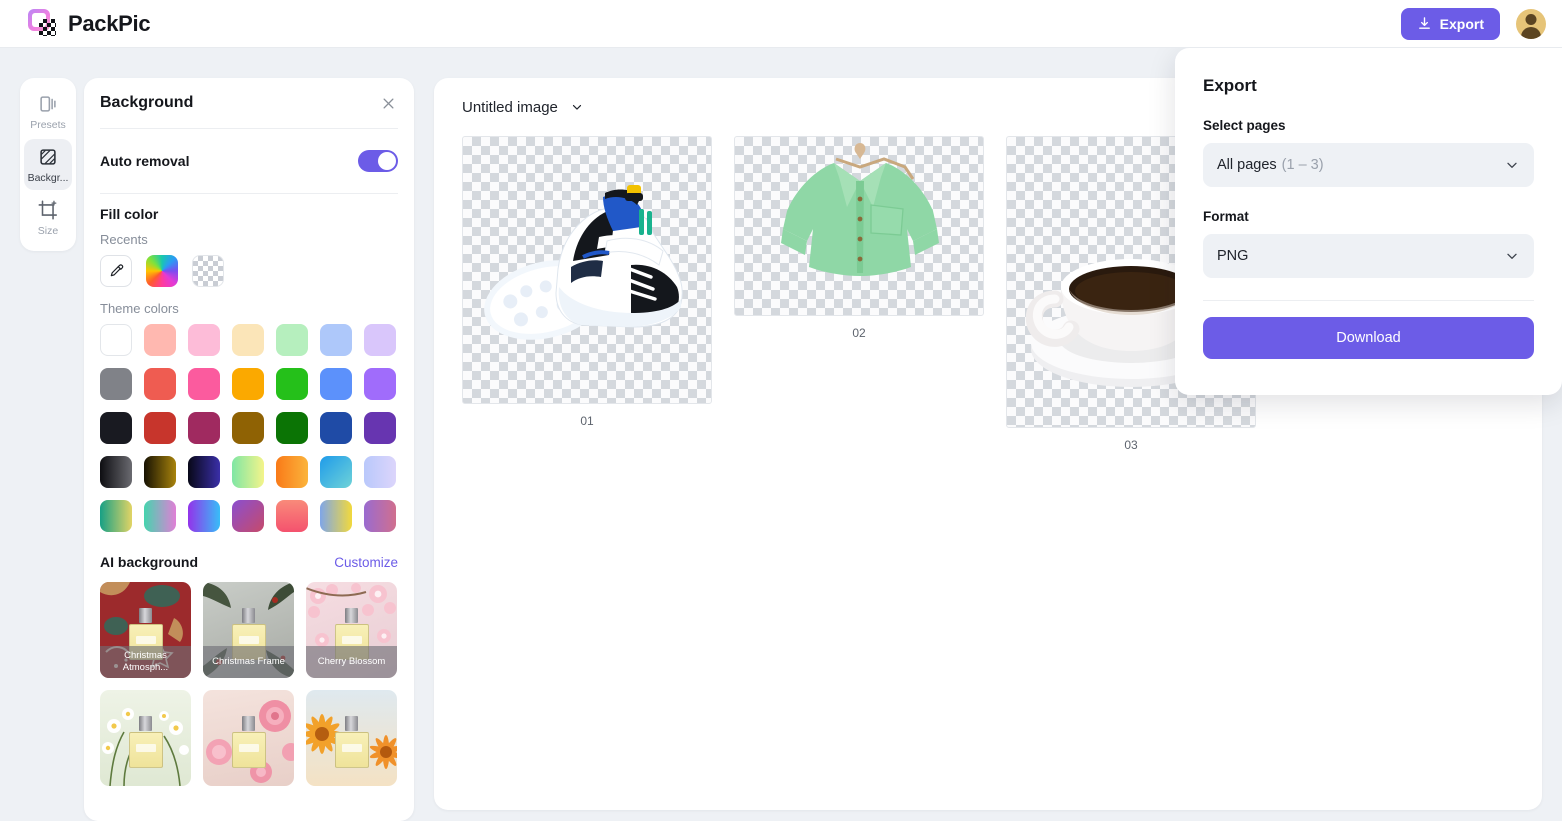  I want to click on ai-background-card-1: Christmas Frame, so click(248, 630).